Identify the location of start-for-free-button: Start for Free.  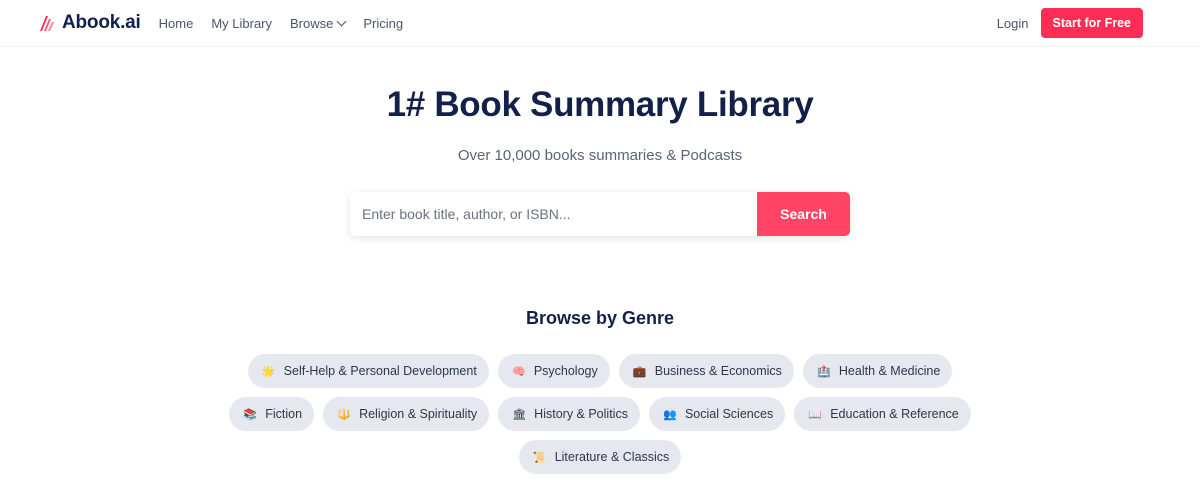
(1091, 23).